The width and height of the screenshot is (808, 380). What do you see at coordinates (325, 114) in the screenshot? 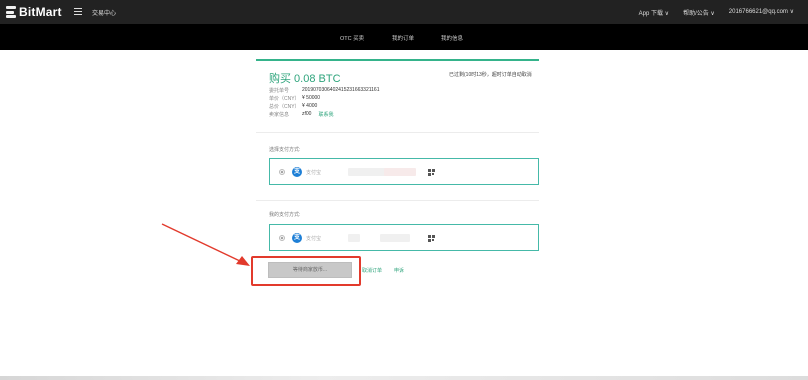
I see `contact-seller-link: 联系我` at bounding box center [325, 114].